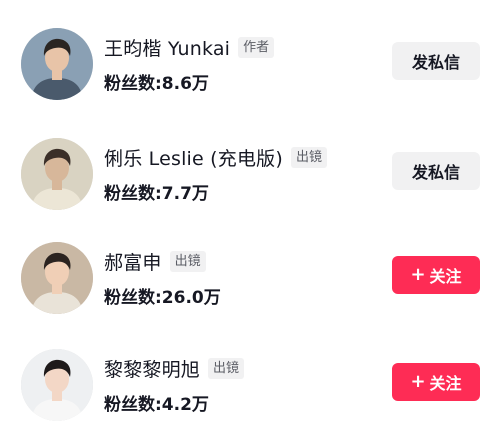 This screenshot has width=500, height=435. What do you see at coordinates (156, 194) in the screenshot?
I see `fans-count: 粉丝数:7.7万` at bounding box center [156, 194].